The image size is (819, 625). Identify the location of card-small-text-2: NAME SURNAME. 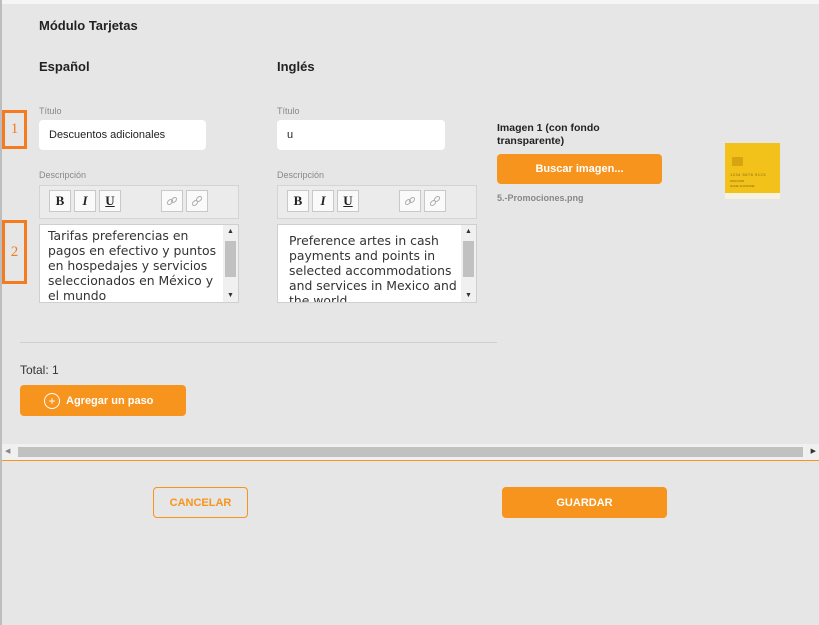
(742, 186).